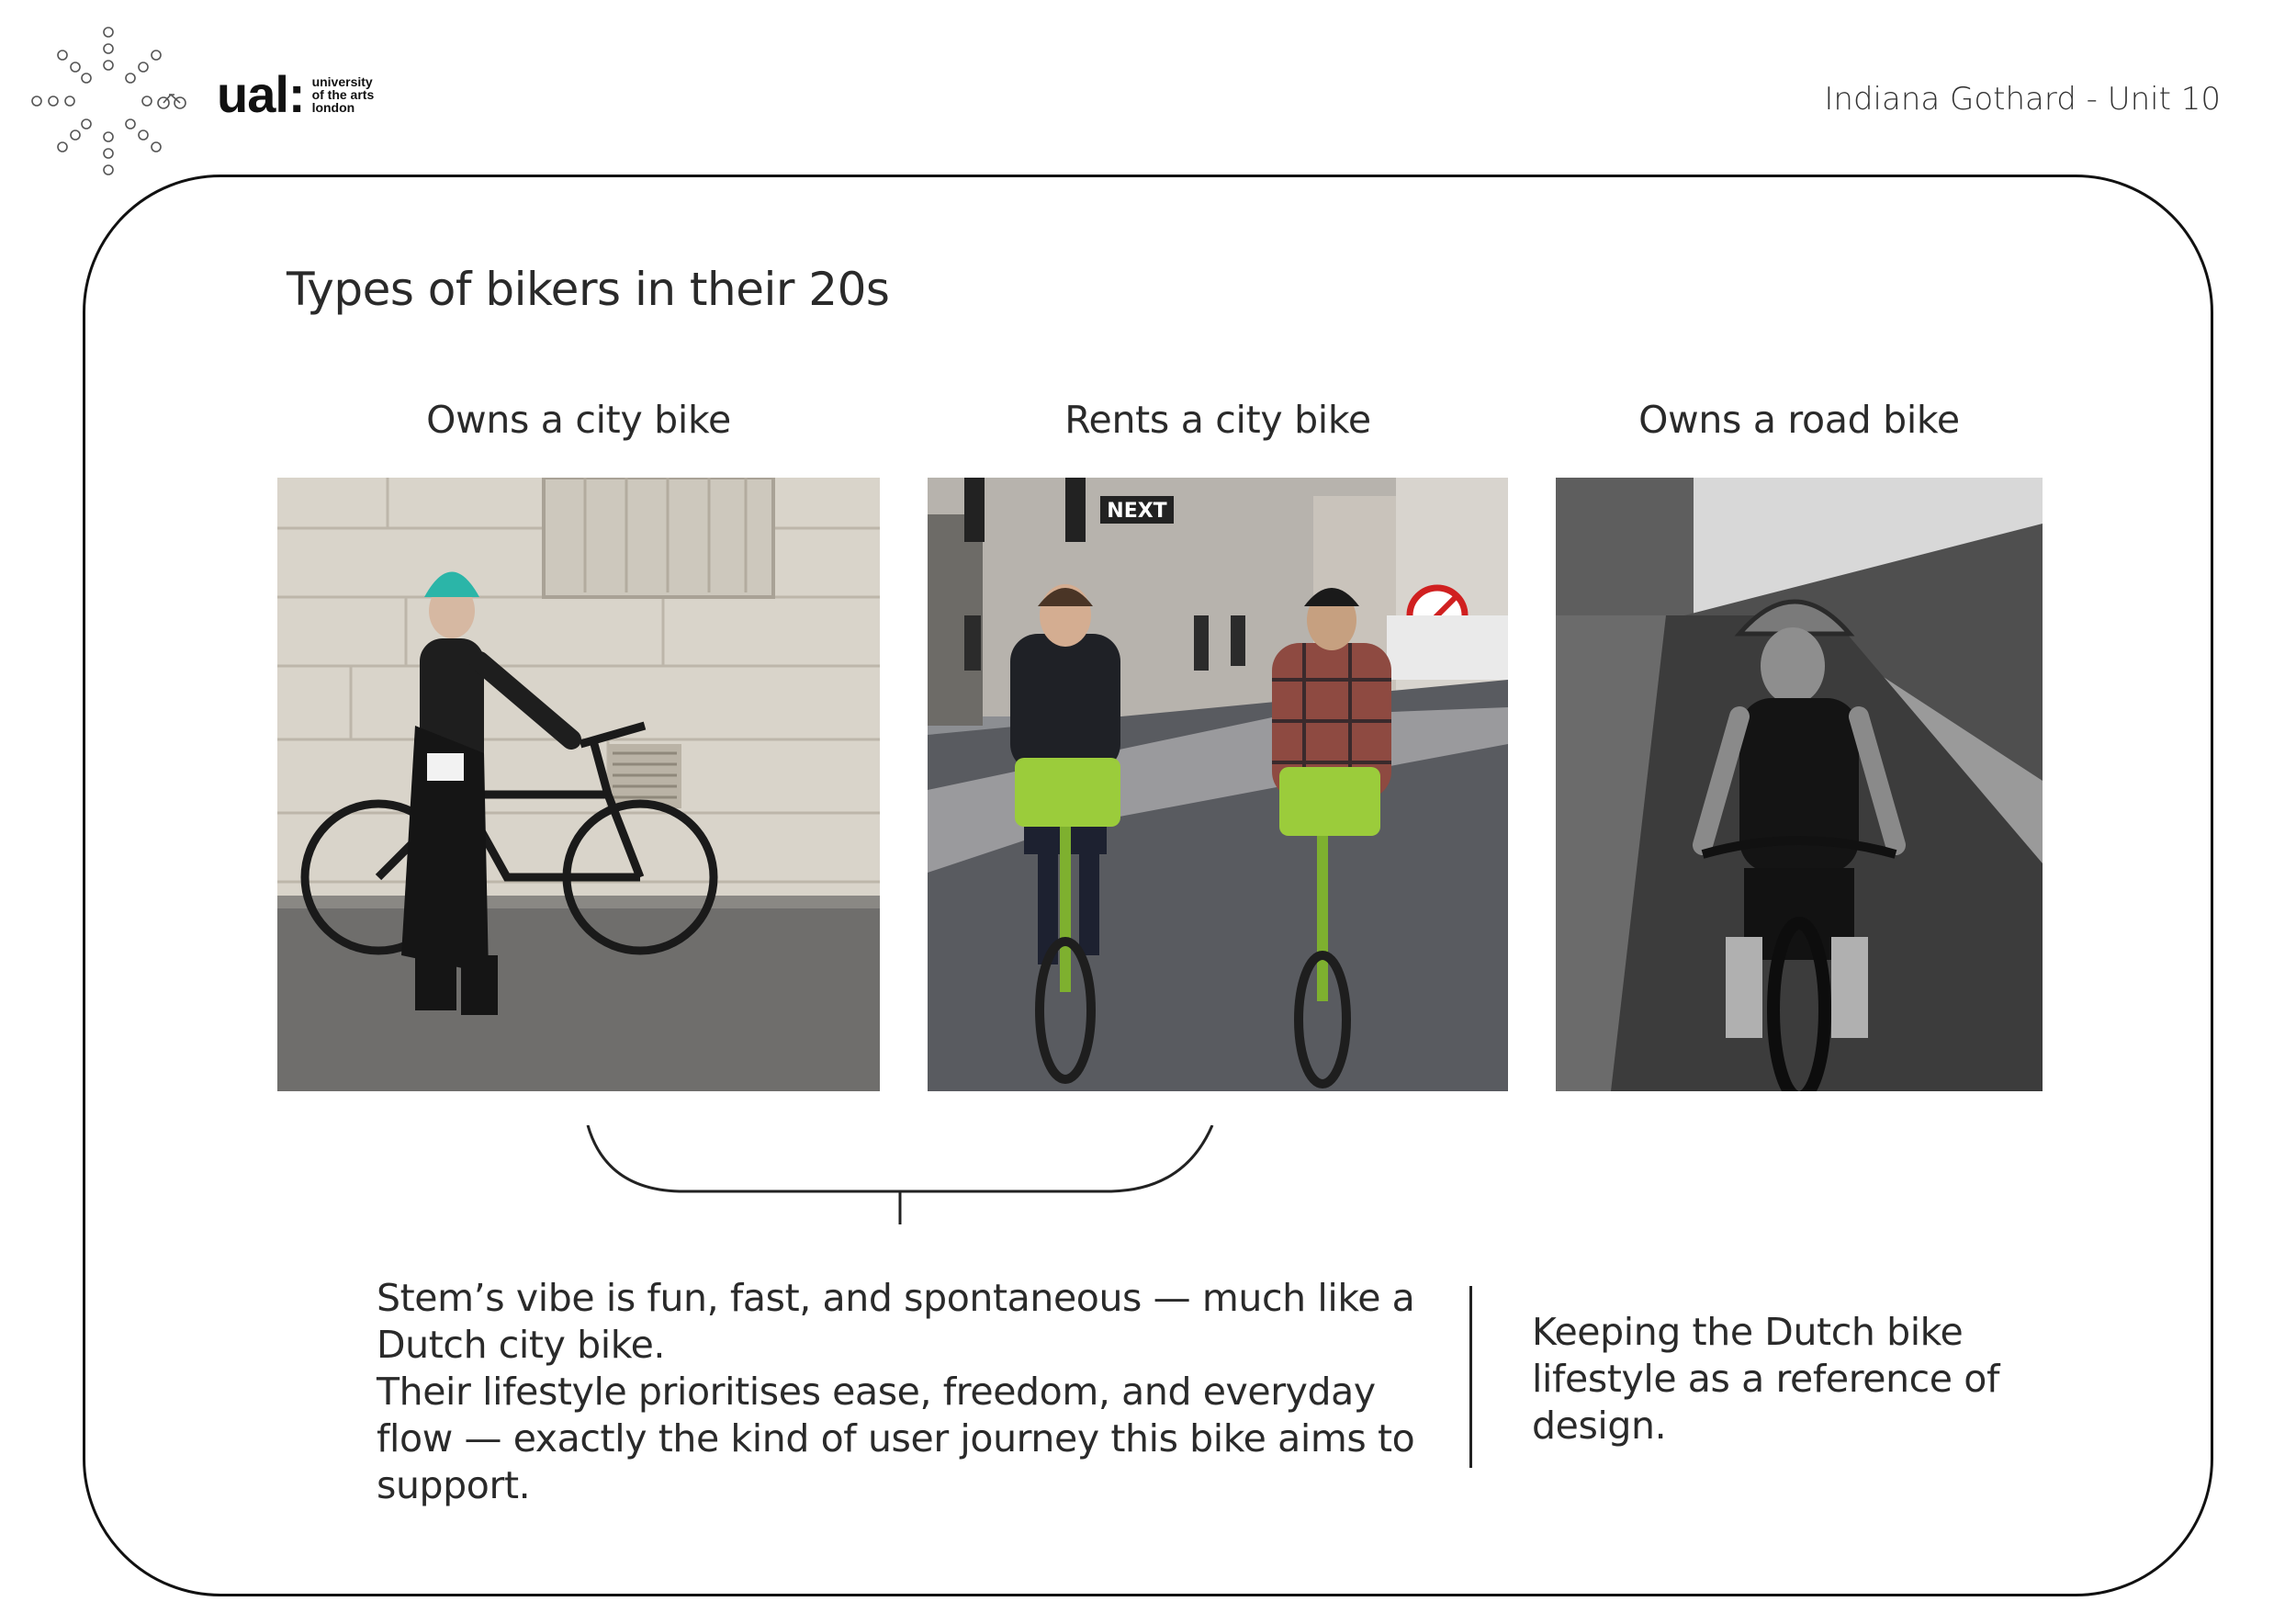 The height and width of the screenshot is (1624, 2296). Describe the element at coordinates (1218, 784) in the screenshot. I see `photo-rental-ebike-riders: NEXT` at that location.